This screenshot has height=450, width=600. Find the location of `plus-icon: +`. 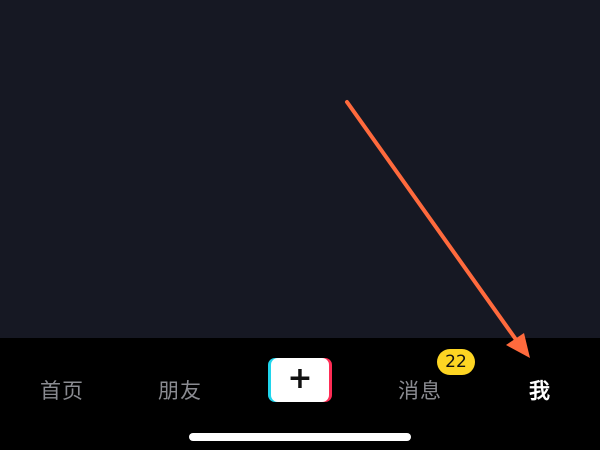

plus-icon: + is located at coordinates (300, 378).